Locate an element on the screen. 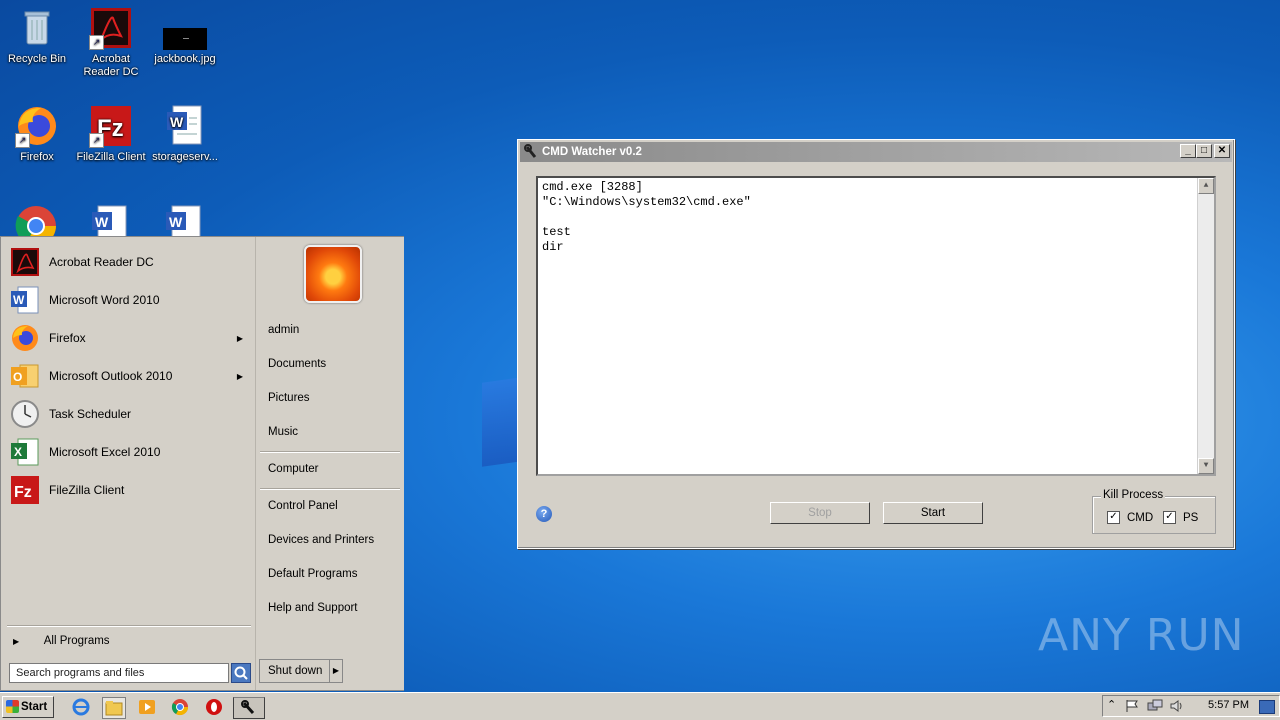 The width and height of the screenshot is (1280, 720). search-button is located at coordinates (241, 673).